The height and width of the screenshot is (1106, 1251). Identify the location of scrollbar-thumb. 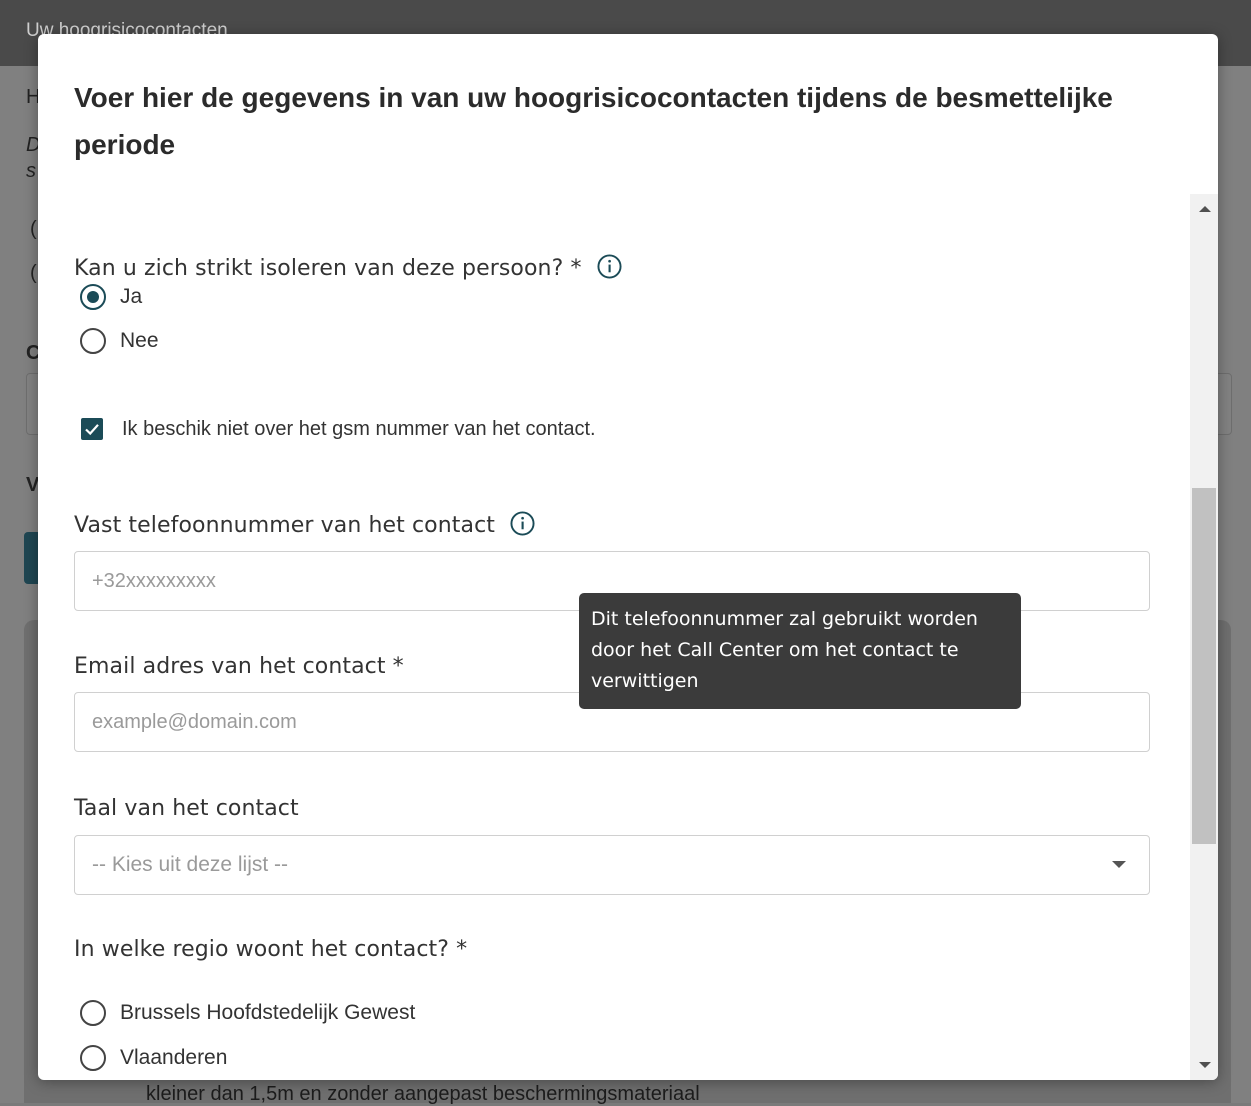
(1204, 666).